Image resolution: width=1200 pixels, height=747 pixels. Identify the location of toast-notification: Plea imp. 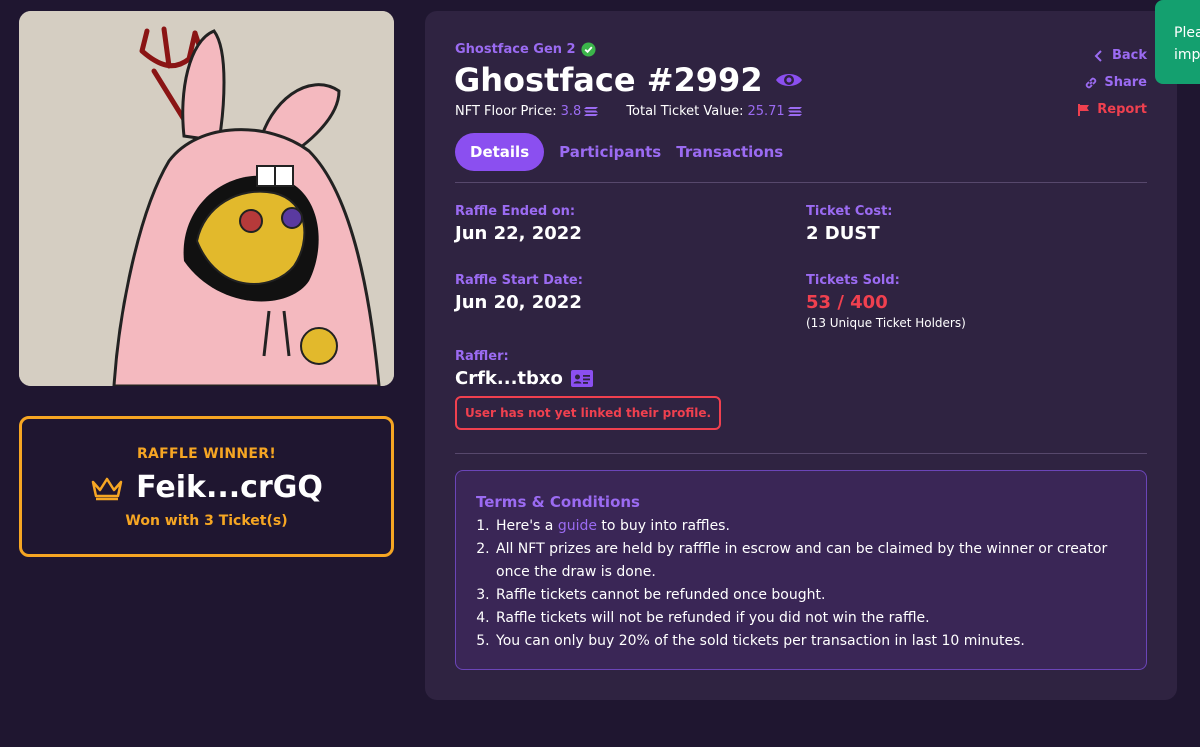
(1177, 42).